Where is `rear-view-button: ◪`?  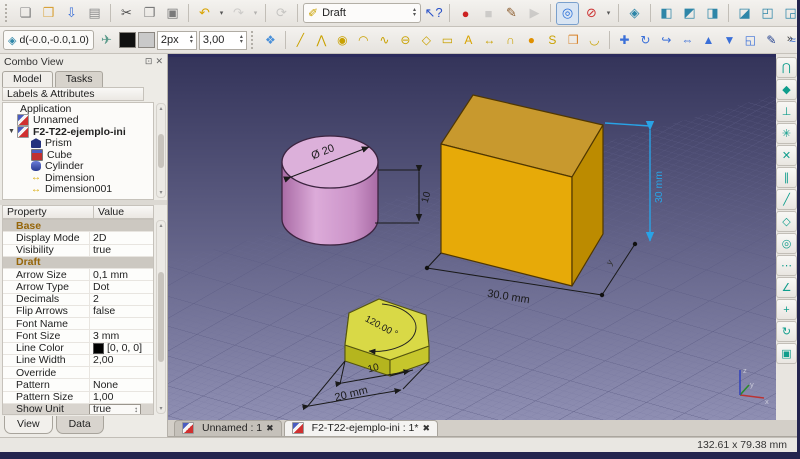
rear-view-button: ◪ is located at coordinates (744, 13).